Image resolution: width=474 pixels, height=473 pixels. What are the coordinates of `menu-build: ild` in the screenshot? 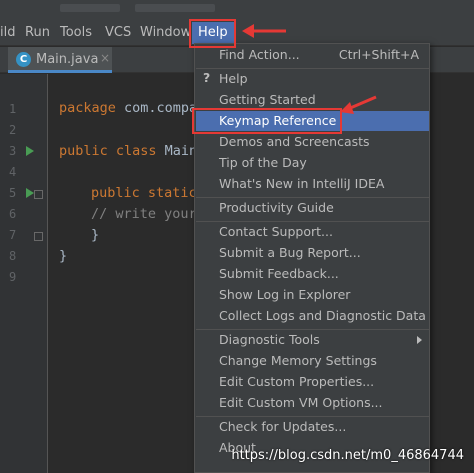 It's located at (7, 32).